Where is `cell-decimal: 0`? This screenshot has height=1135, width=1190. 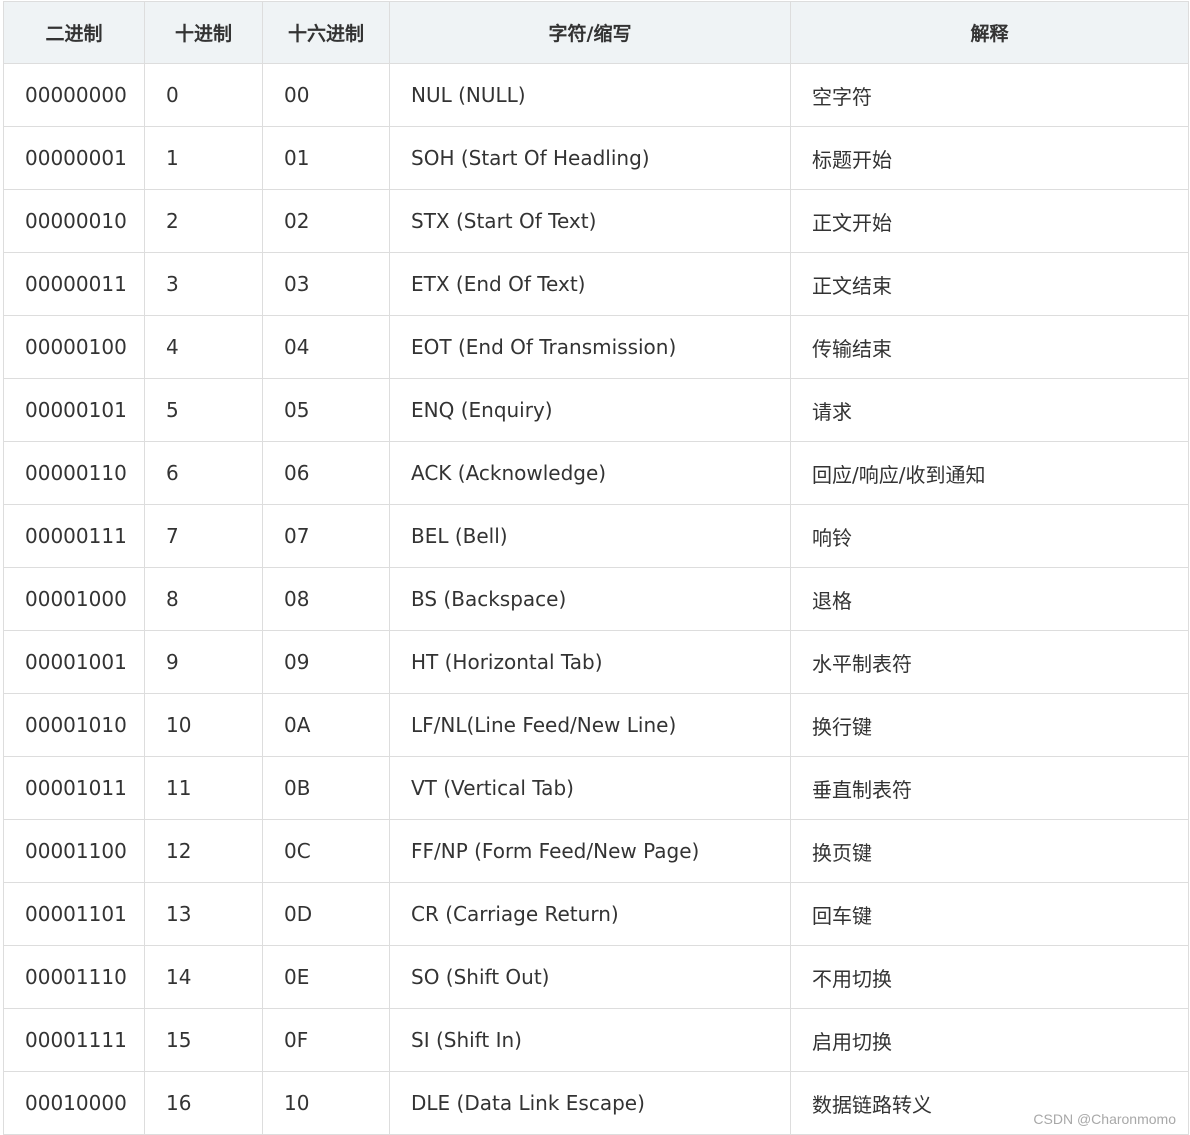 cell-decimal: 0 is located at coordinates (203, 95).